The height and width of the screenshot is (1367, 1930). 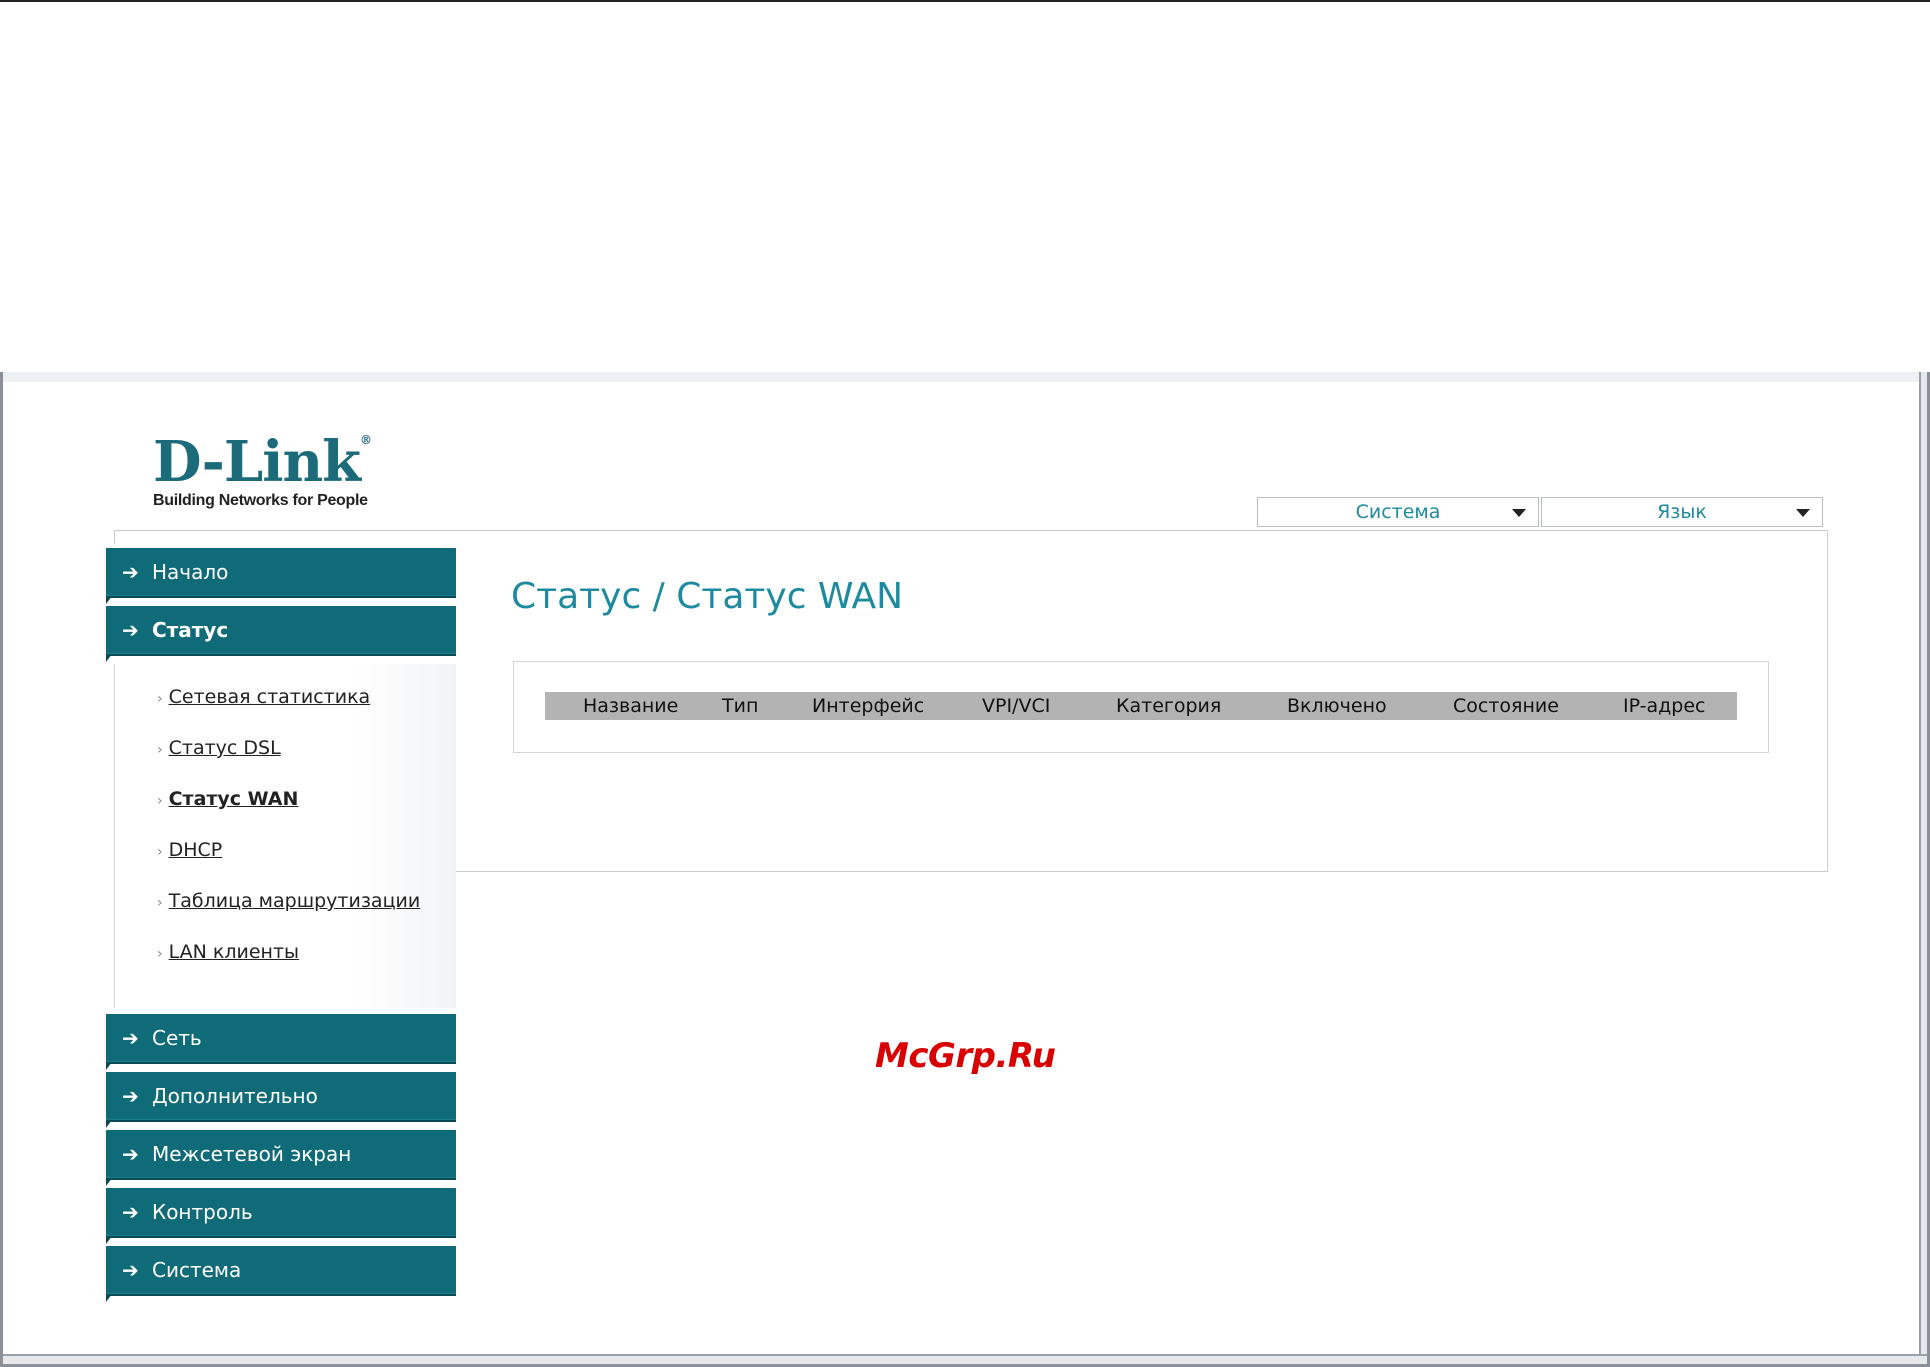 What do you see at coordinates (285, 537) in the screenshot?
I see `sidebar-top-border` at bounding box center [285, 537].